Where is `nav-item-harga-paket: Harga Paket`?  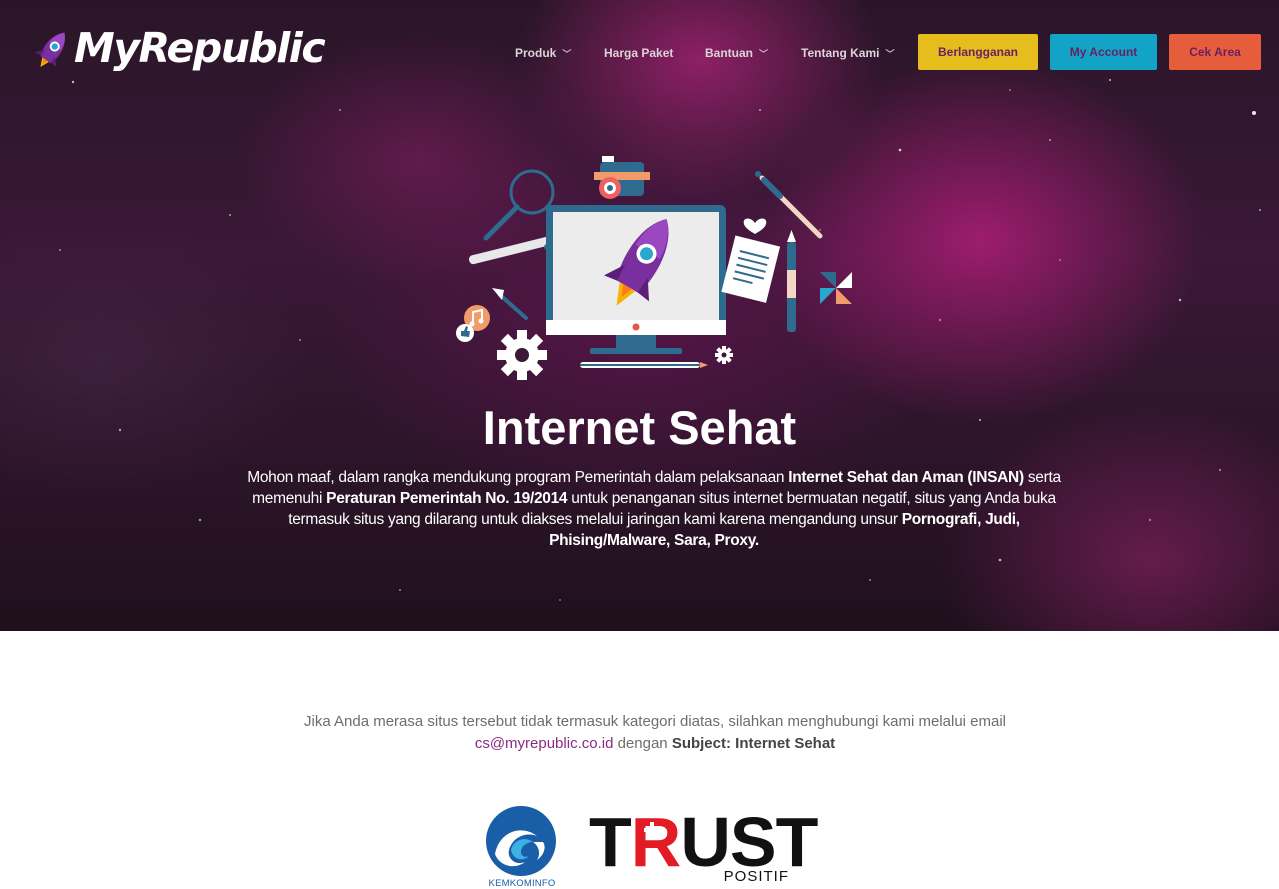
nav-item-harga-paket: Harga Paket is located at coordinates (638, 53).